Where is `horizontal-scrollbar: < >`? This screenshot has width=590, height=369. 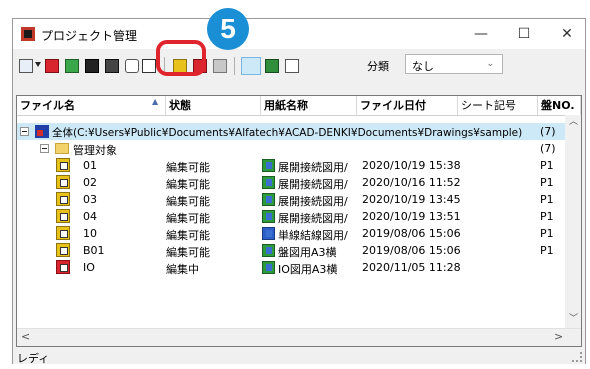
horizontal-scrollbar: < > is located at coordinates (299, 337).